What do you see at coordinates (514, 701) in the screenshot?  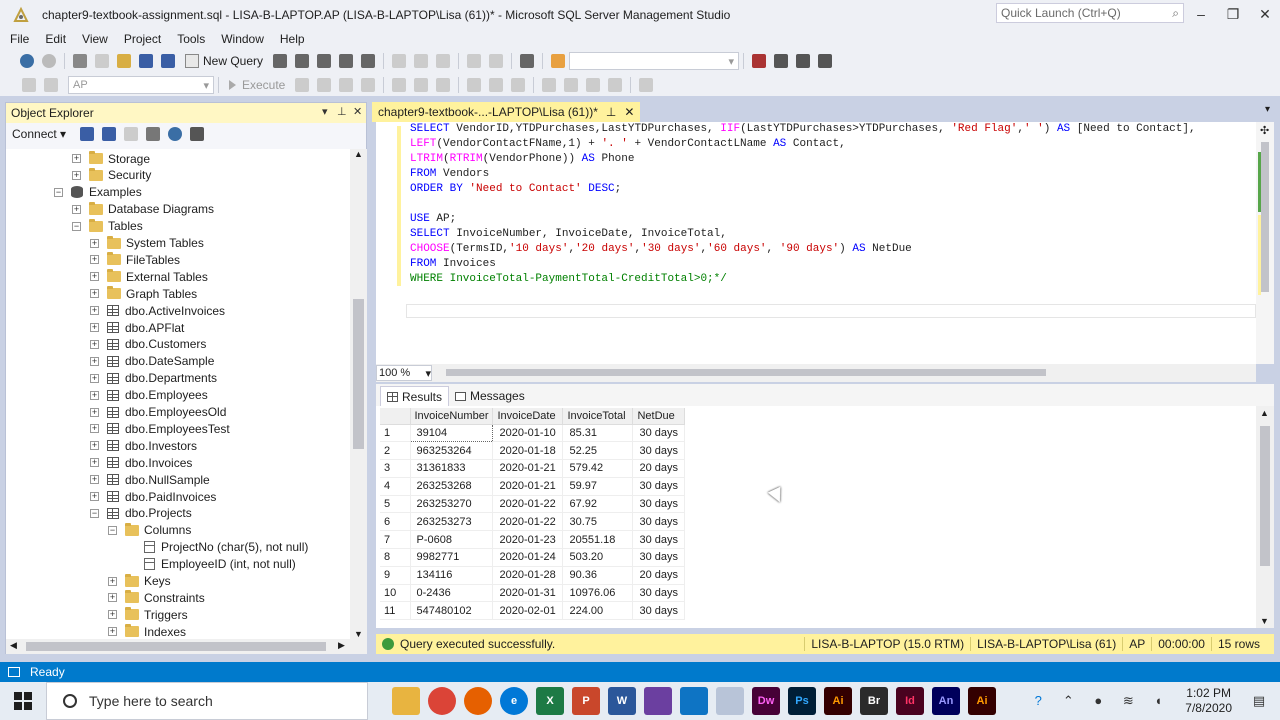 I see `edge-icon: e` at bounding box center [514, 701].